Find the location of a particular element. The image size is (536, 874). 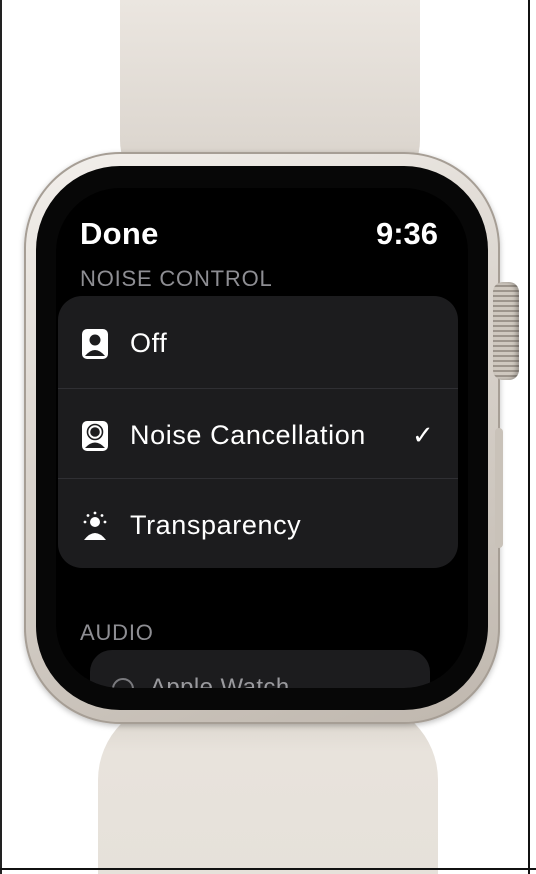

noise-option-transparency: Transparency is located at coordinates (258, 524).